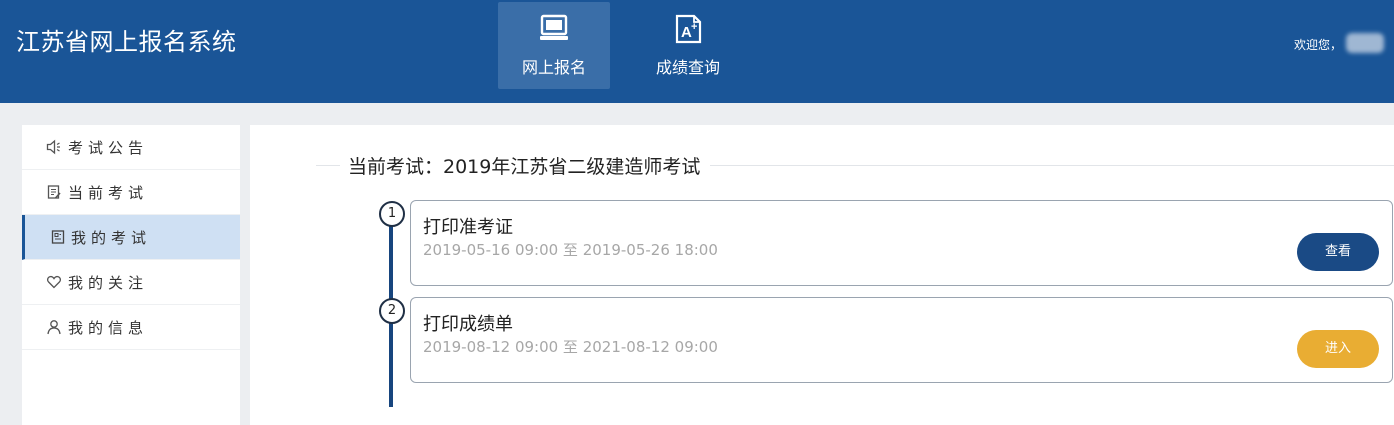 The image size is (1394, 425). I want to click on enter-button: 进入, so click(1338, 349).